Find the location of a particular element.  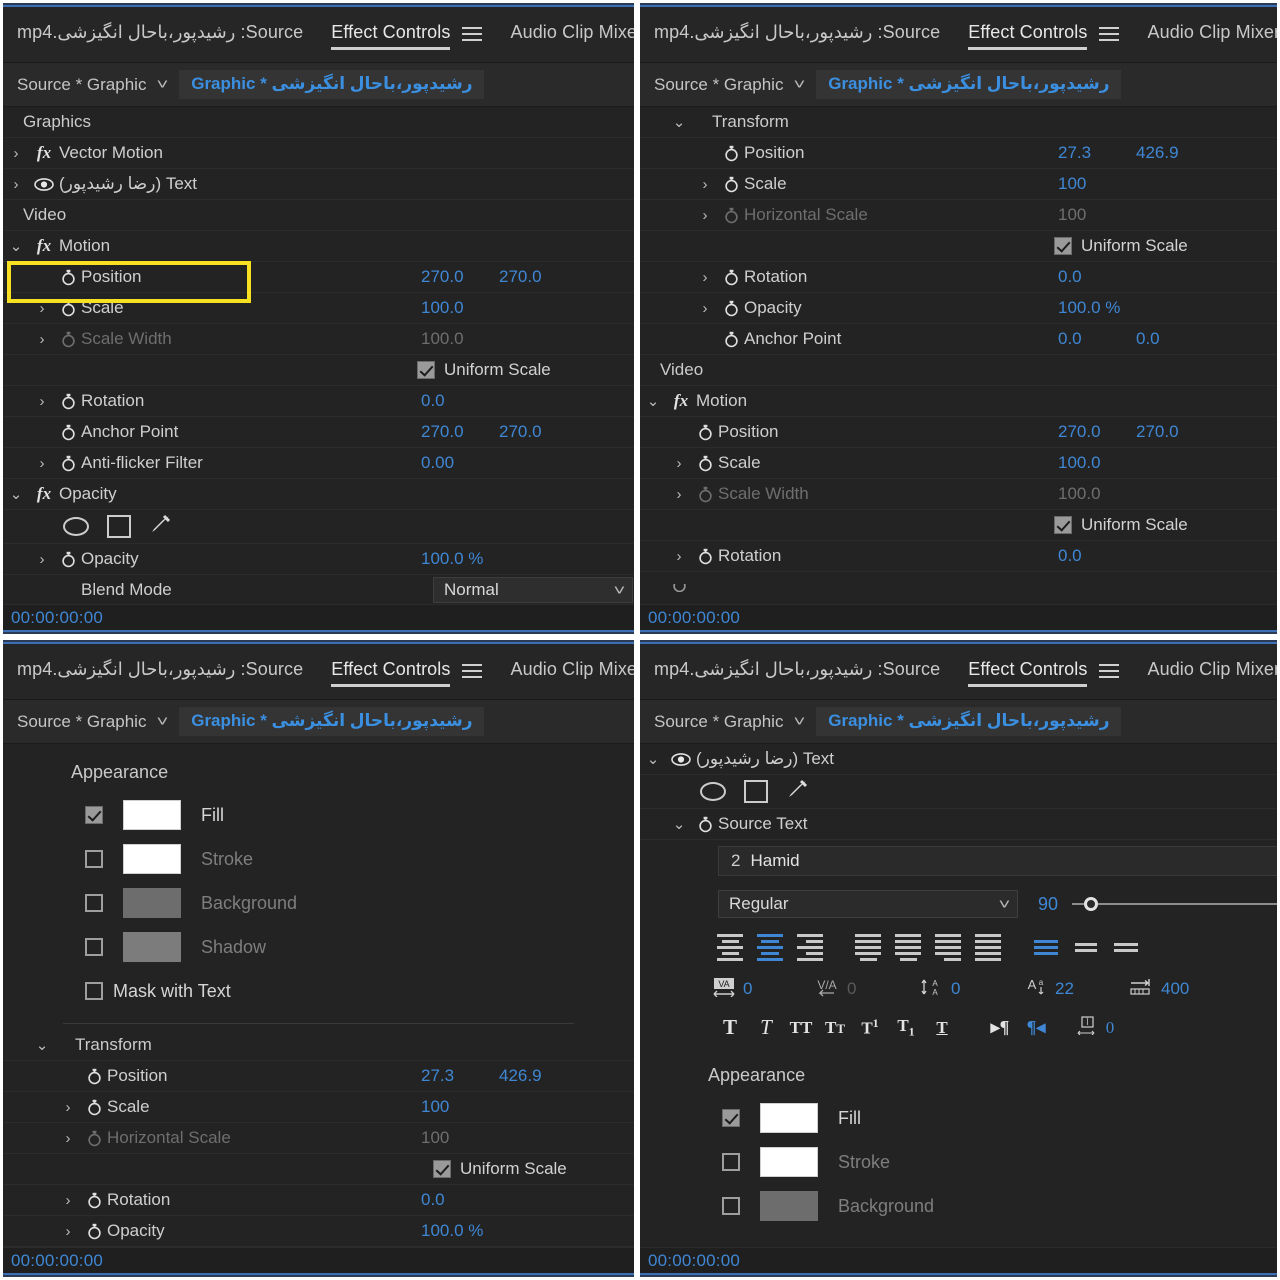

property-anchor-point: Anchor Point 0.0 0.0 is located at coordinates (958, 339).